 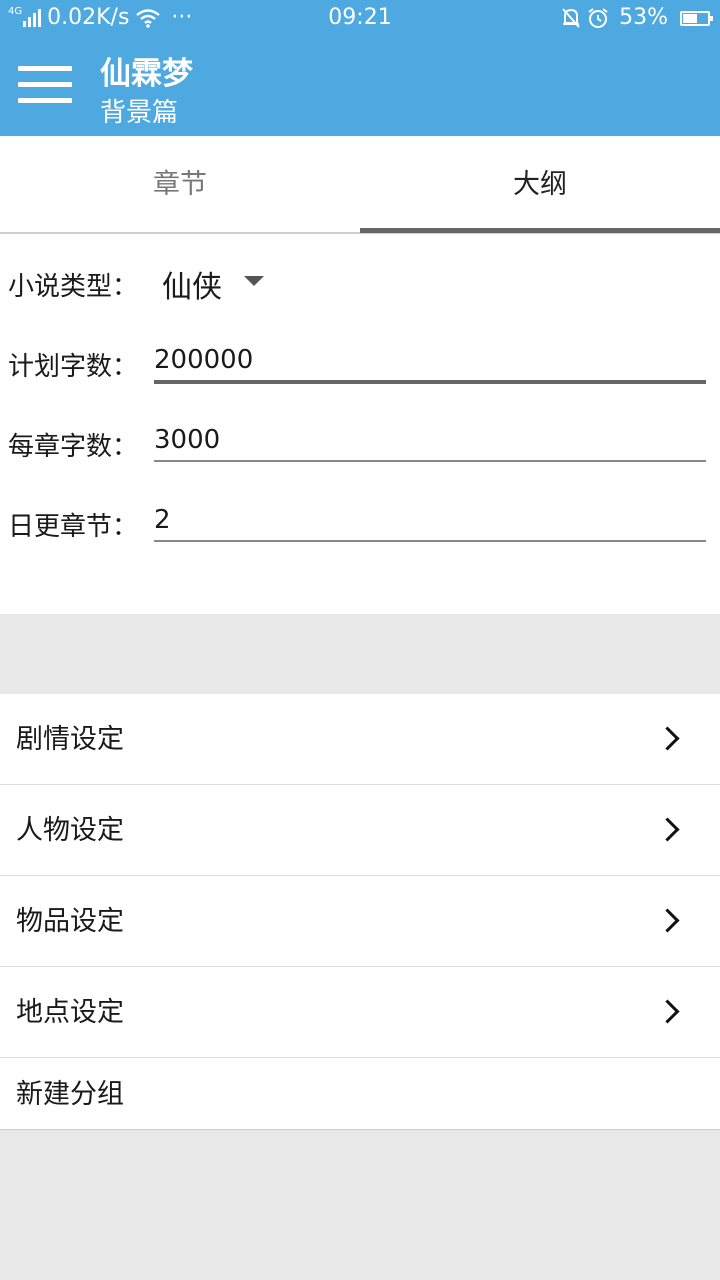 I want to click on list-item-label: 物品设定, so click(x=70, y=921).